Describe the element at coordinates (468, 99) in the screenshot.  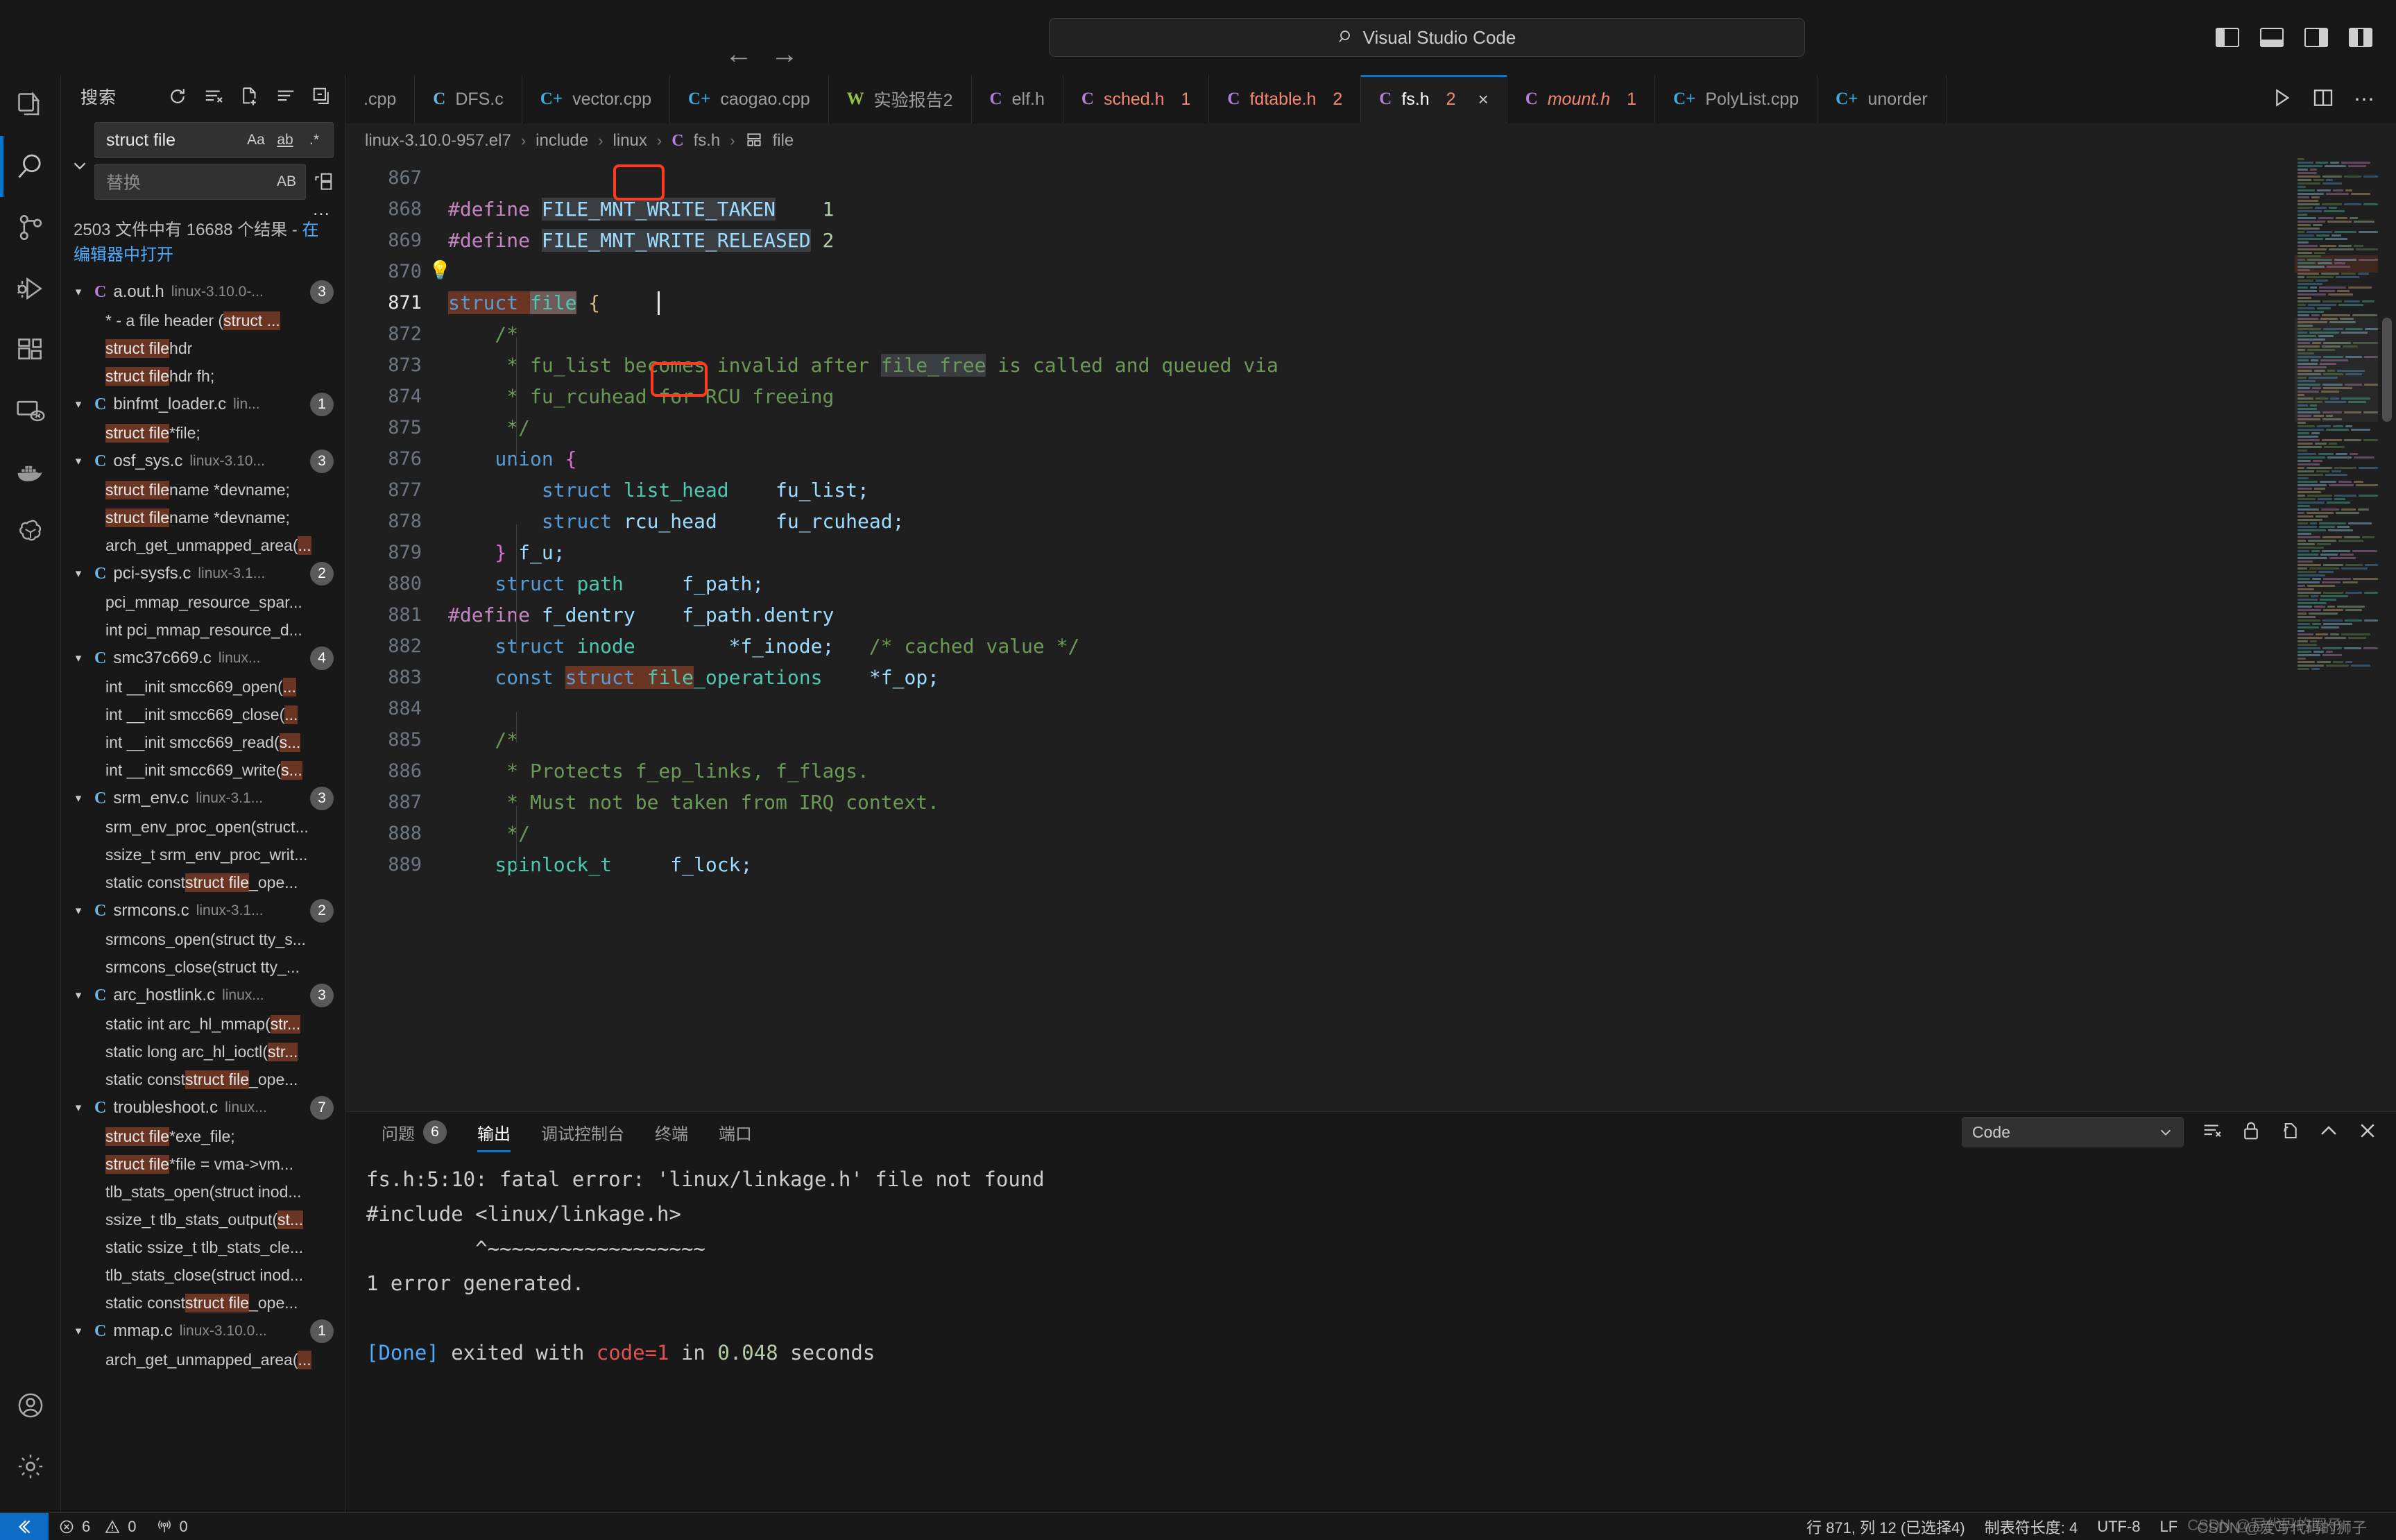
I see `tab-dfs-c: C DFS.c` at that location.